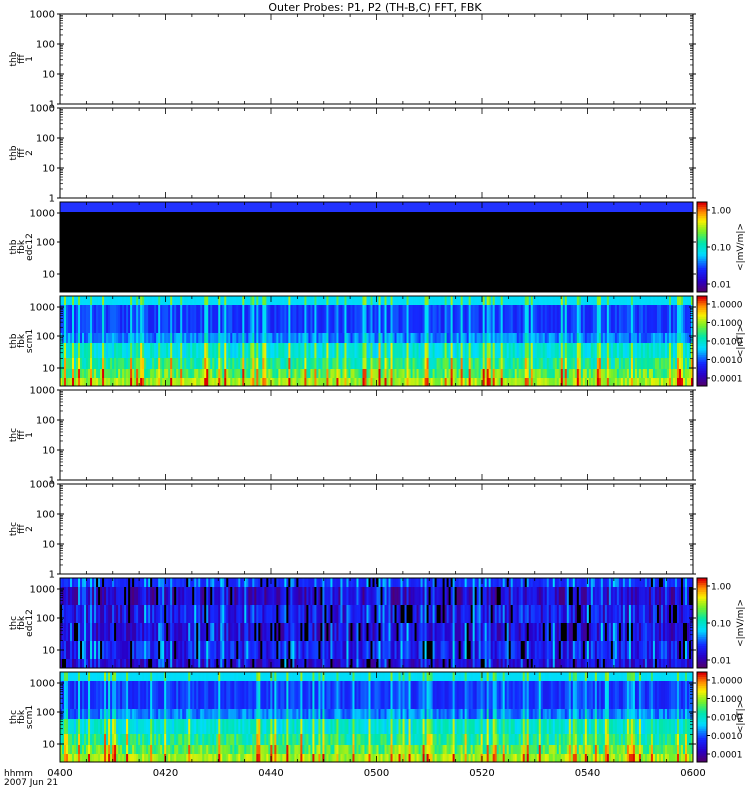 The width and height of the screenshot is (750, 800). I want to click on colorbar-tick-label: 1.0000, so click(727, 306).